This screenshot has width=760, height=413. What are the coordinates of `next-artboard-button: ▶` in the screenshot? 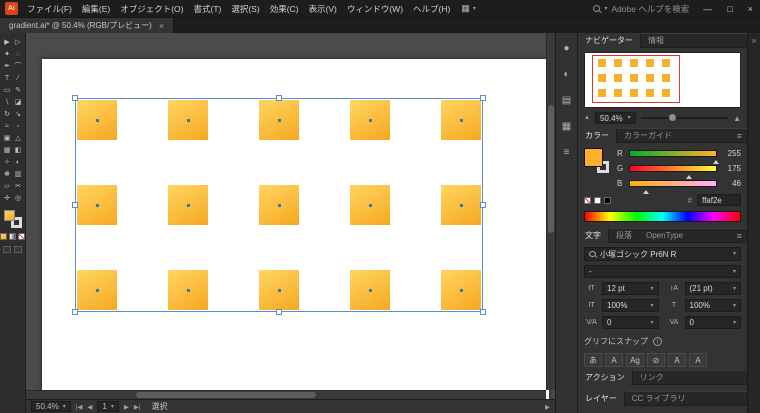 It's located at (126, 407).